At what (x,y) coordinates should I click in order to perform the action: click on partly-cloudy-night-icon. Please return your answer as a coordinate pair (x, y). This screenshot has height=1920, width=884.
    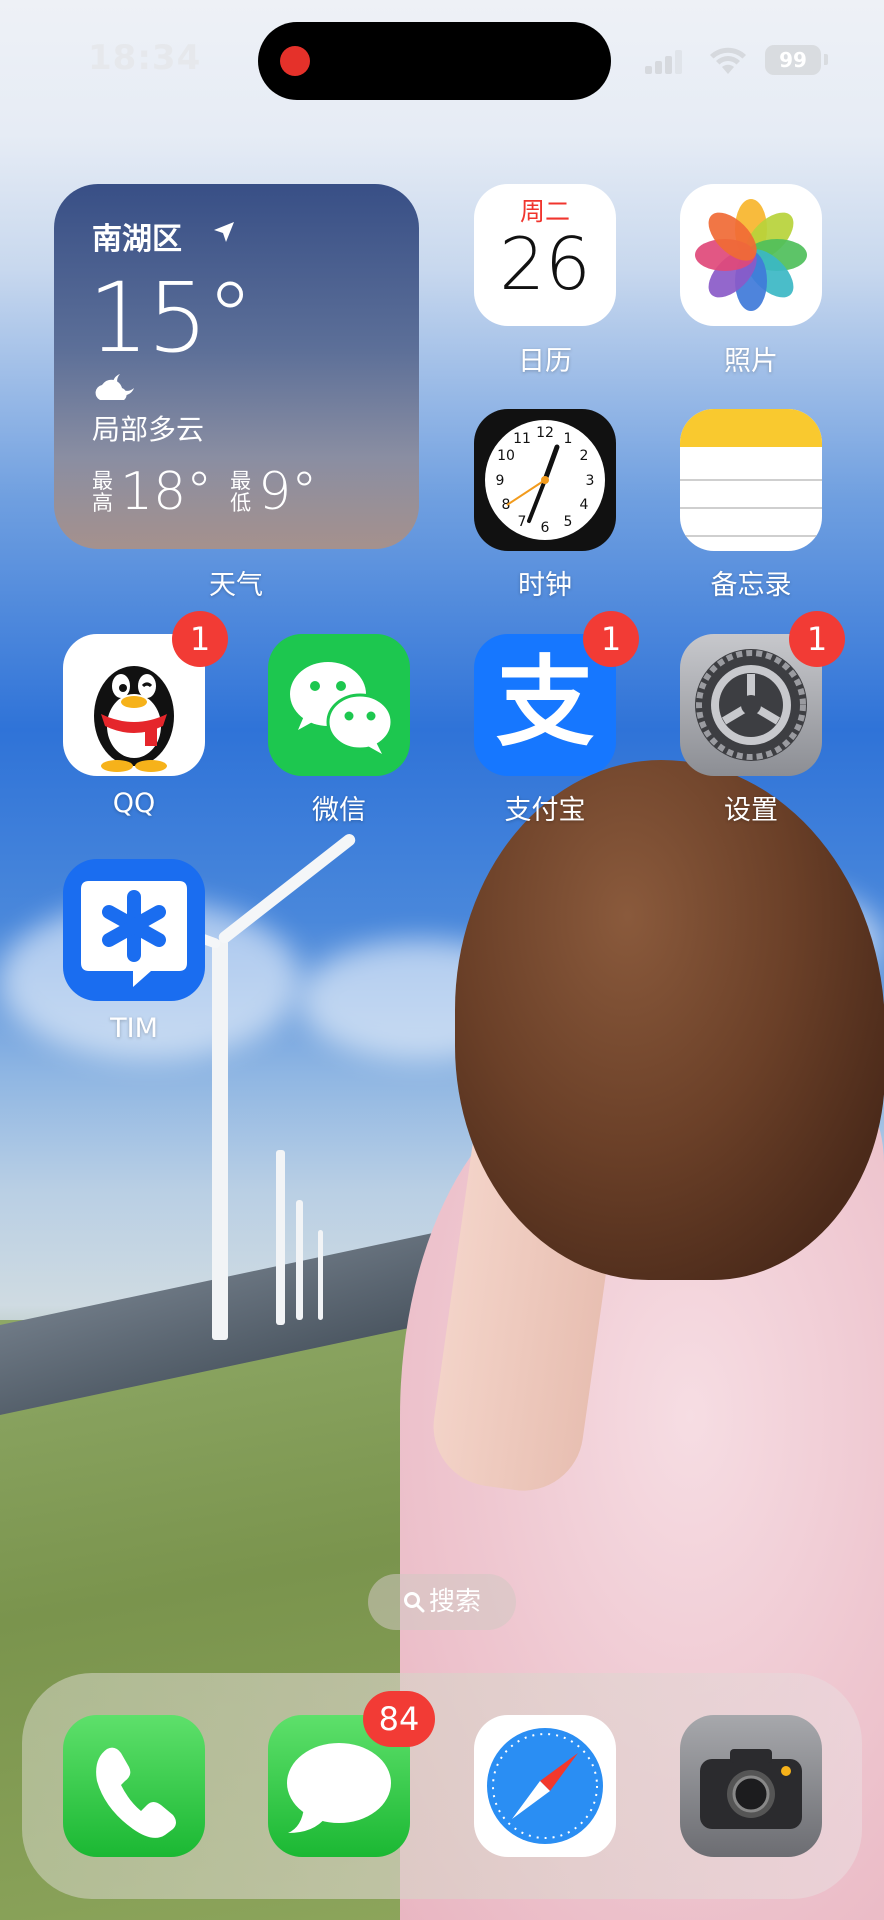
    Looking at the image, I should click on (114, 387).